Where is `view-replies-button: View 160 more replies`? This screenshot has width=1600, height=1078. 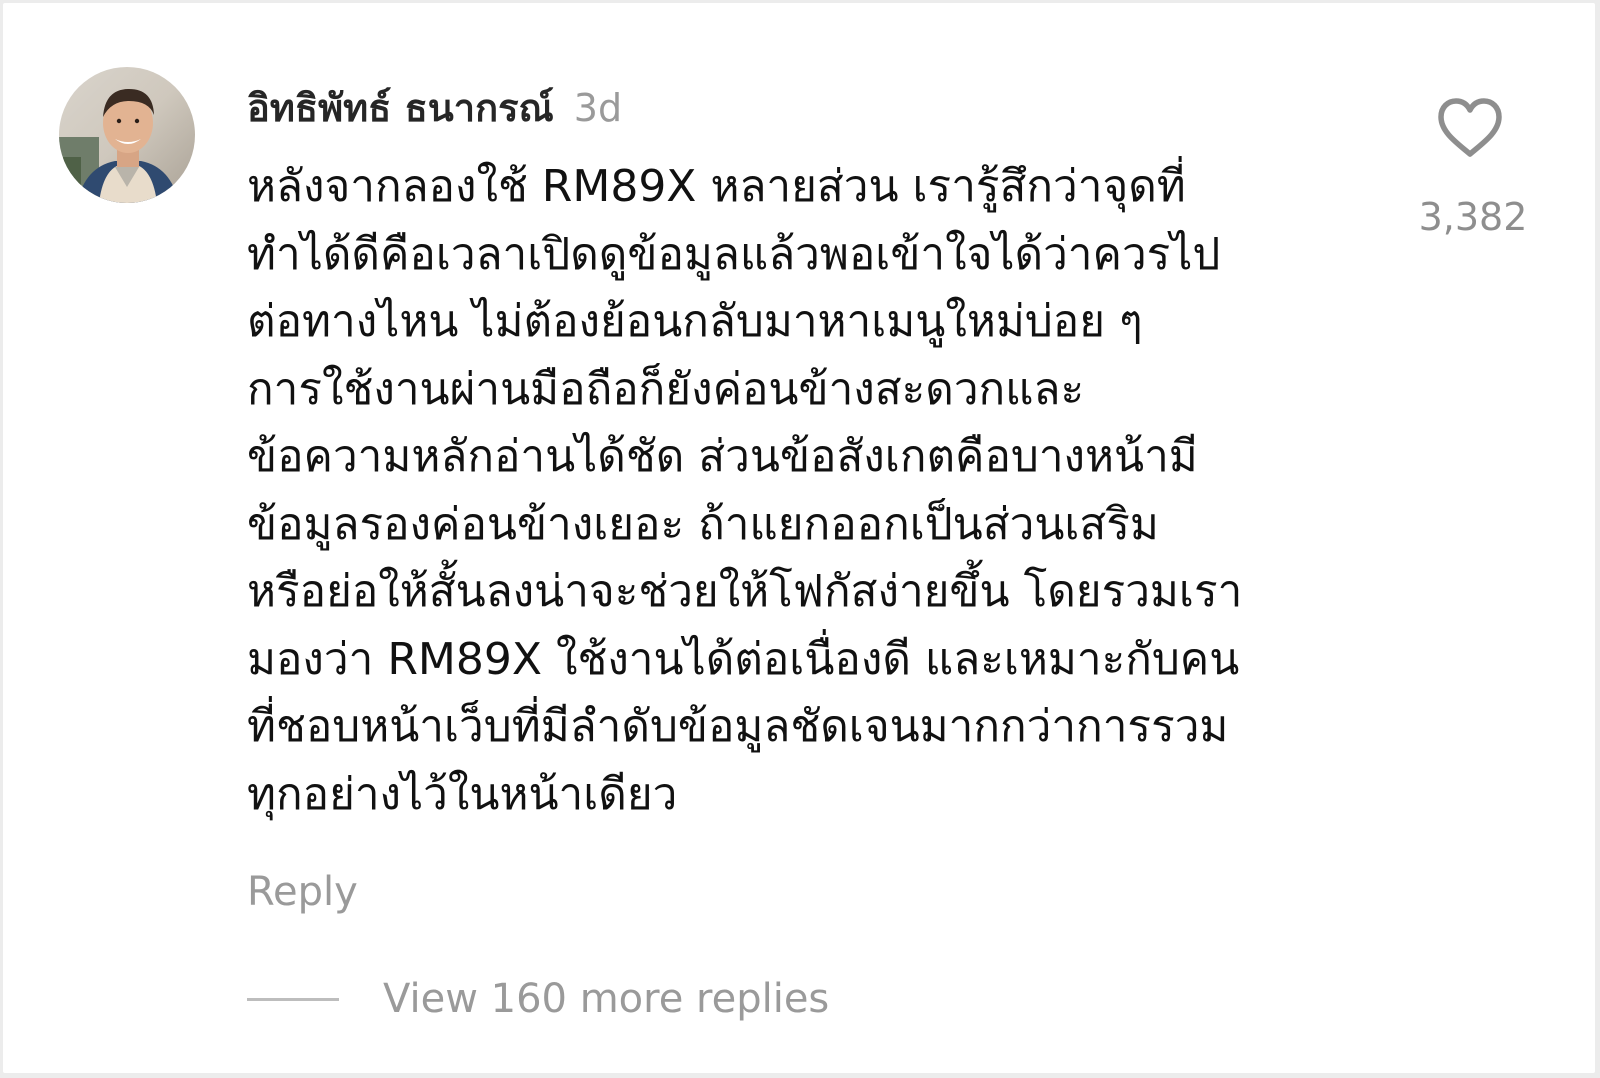 view-replies-button: View 160 more replies is located at coordinates (538, 999).